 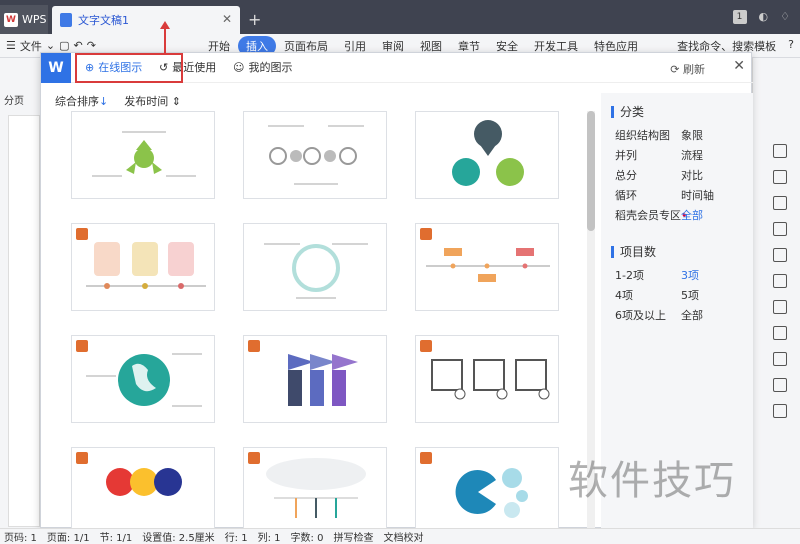 I want to click on wps-home-tab: W WPS, so click(x=24, y=19).